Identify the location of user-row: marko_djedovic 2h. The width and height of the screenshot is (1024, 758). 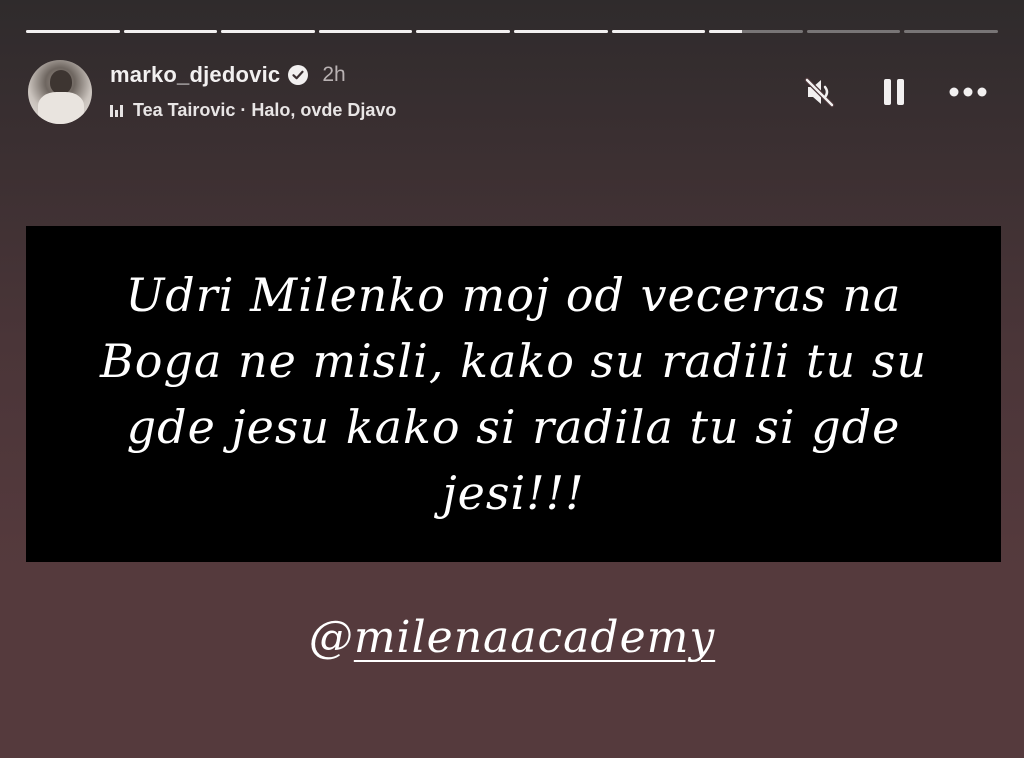
(228, 75).